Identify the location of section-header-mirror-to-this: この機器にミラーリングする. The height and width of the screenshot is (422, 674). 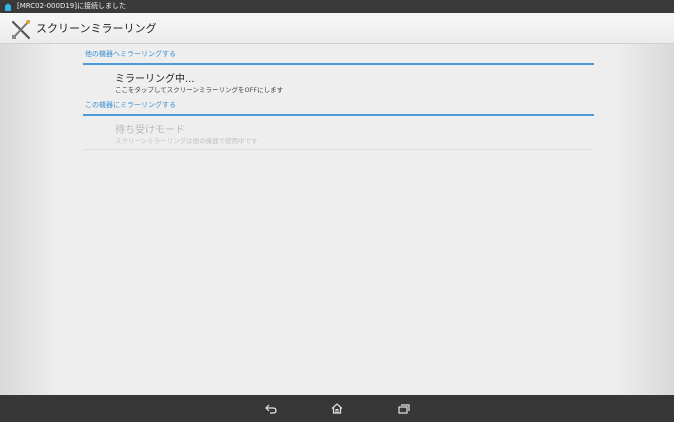
(338, 106).